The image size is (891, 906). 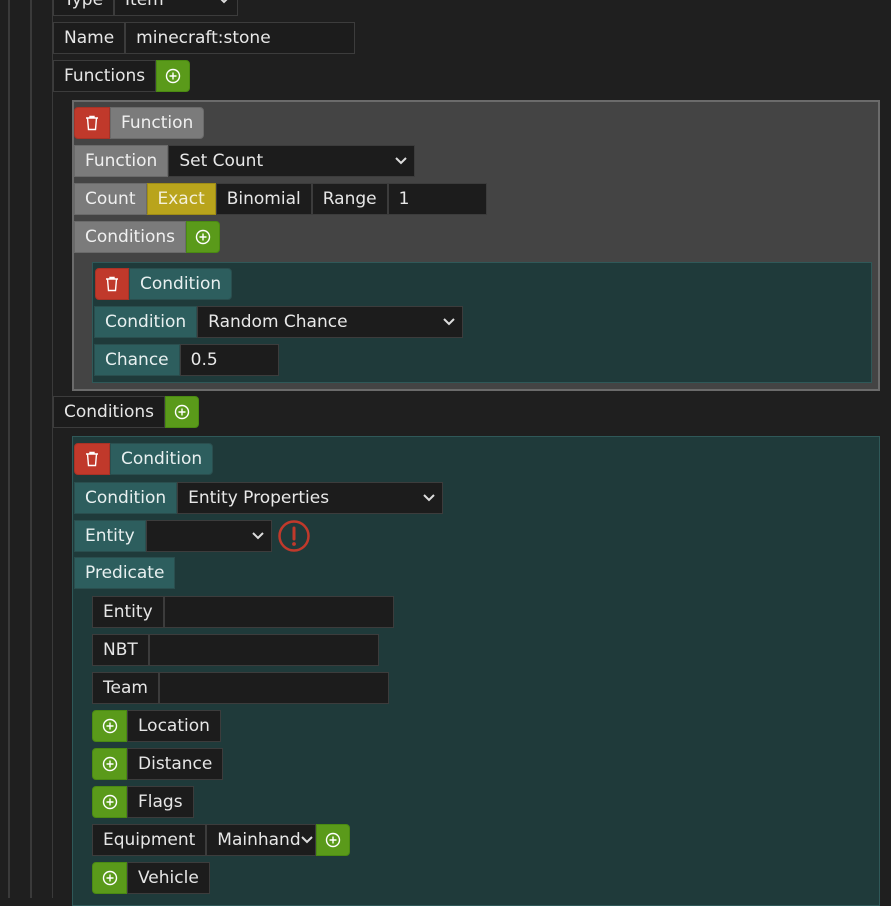 I want to click on count-input: 1, so click(x=437, y=199).